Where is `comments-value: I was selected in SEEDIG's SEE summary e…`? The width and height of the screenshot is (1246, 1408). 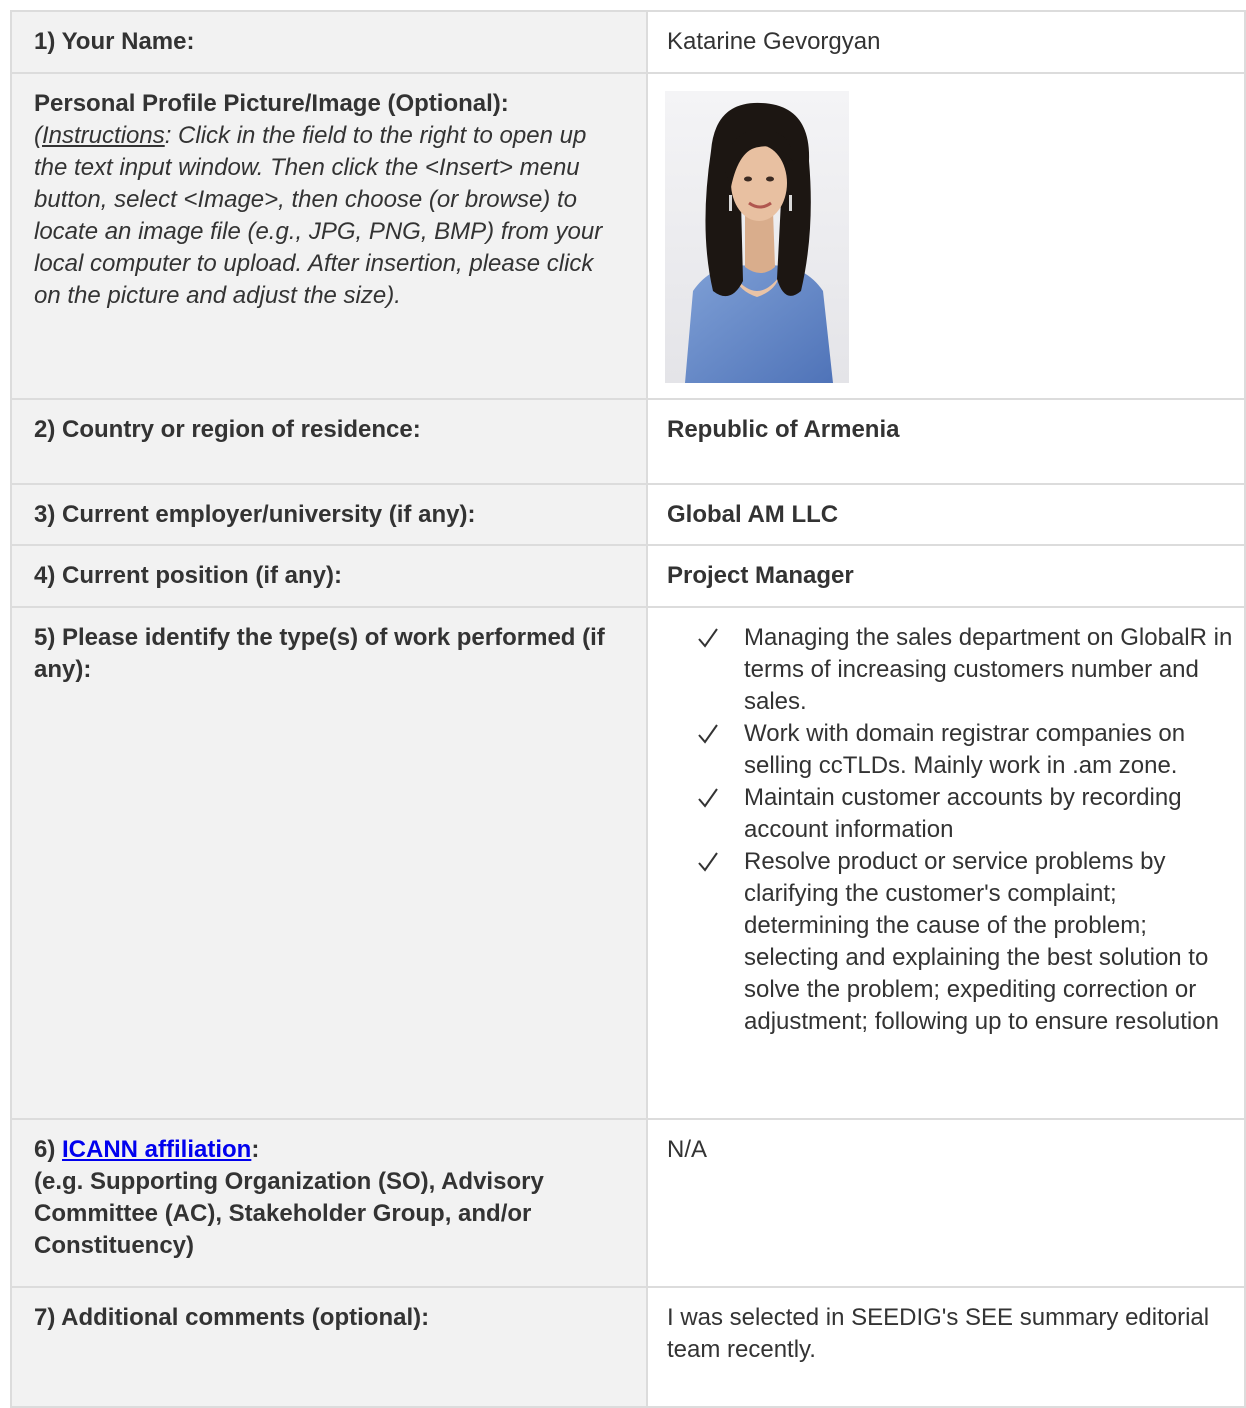 comments-value: I was selected in SEEDIG's SEE summary e… is located at coordinates (938, 1333).